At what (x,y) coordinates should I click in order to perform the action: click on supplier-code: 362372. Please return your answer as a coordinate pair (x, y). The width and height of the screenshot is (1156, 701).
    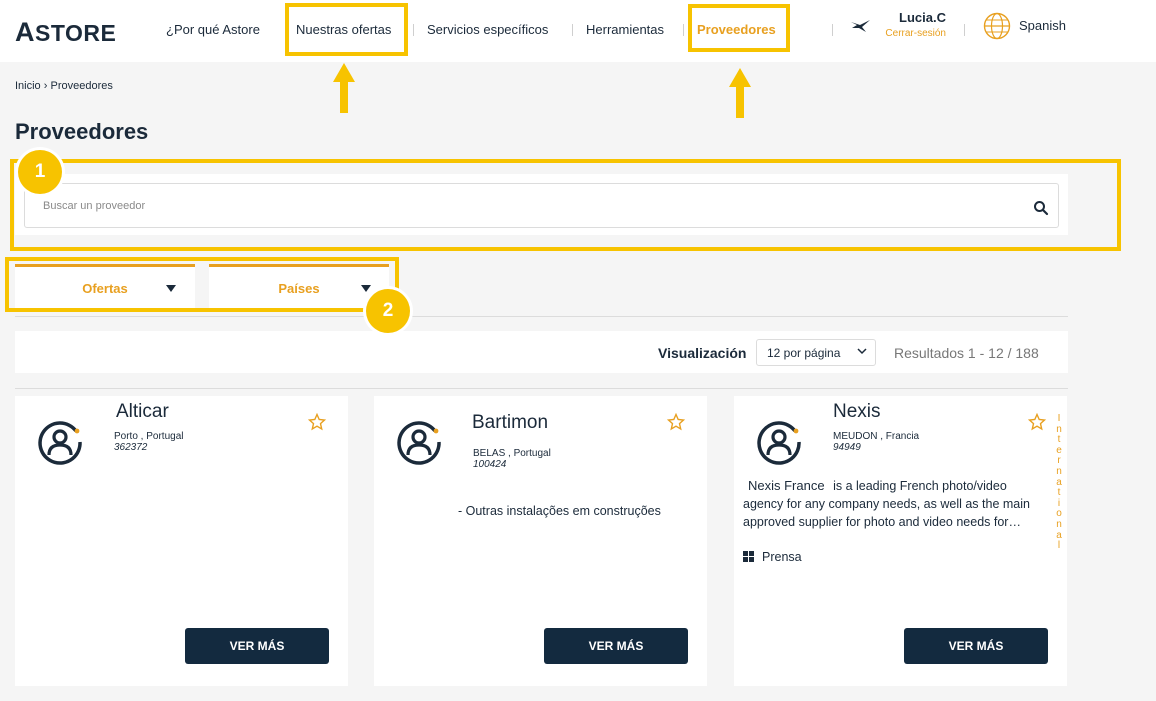
    Looking at the image, I should click on (131, 447).